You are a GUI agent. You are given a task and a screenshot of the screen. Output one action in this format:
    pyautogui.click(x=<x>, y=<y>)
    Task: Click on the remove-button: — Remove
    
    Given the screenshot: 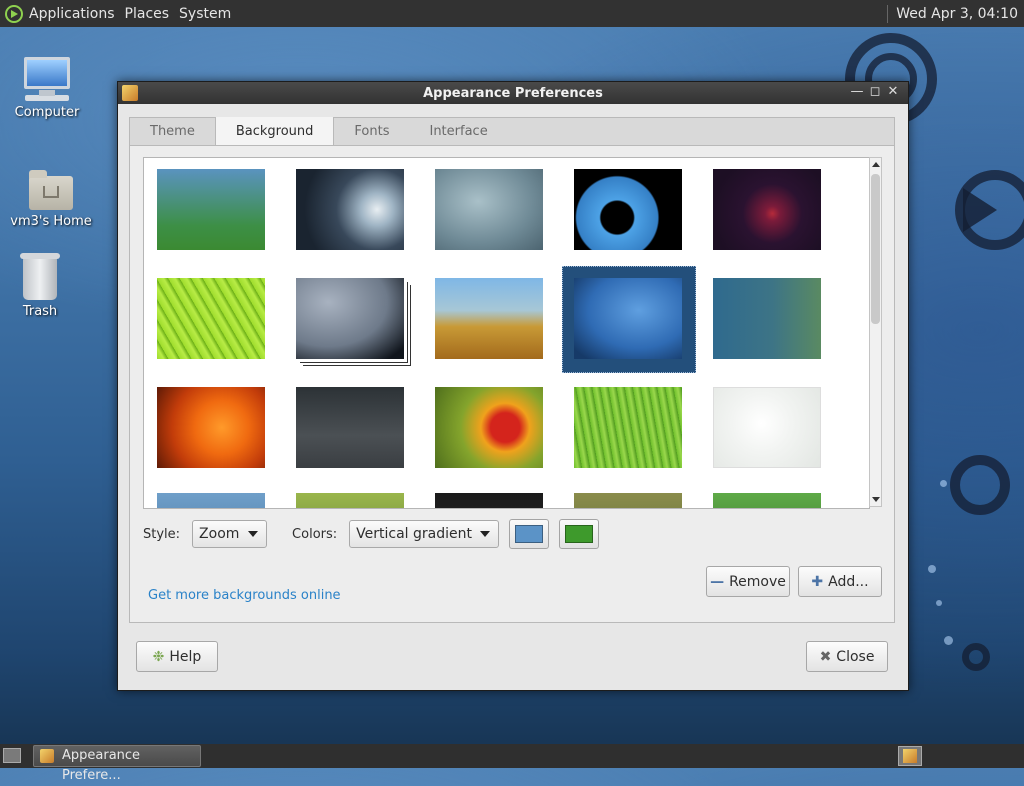 What is the action you would take?
    pyautogui.click(x=748, y=581)
    